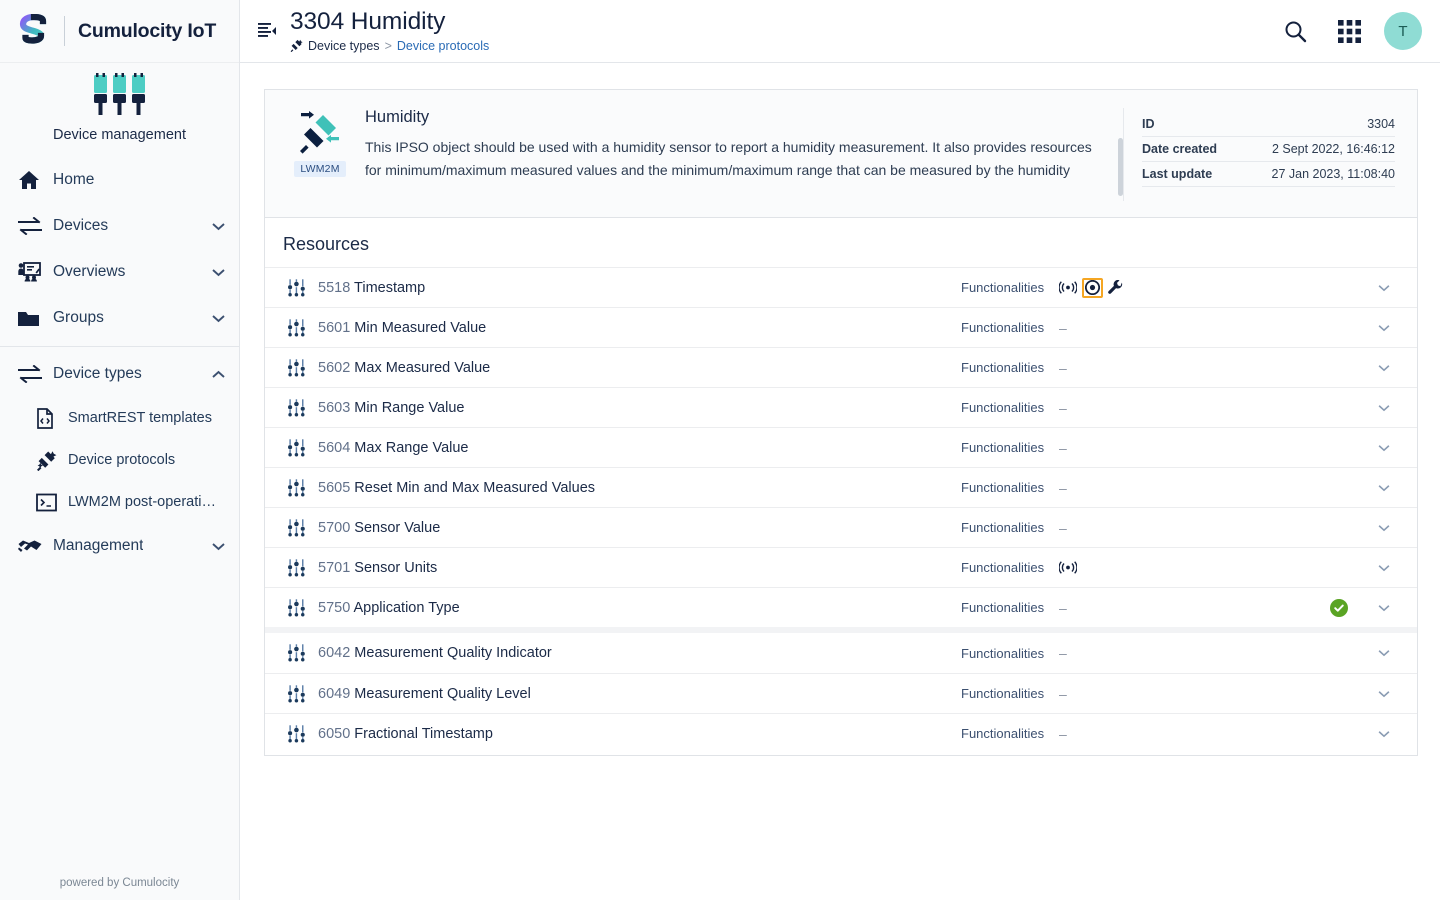 This screenshot has height=900, width=1440. Describe the element at coordinates (1092, 287) in the screenshot. I see `highlighted-observe-eye-icon` at that location.